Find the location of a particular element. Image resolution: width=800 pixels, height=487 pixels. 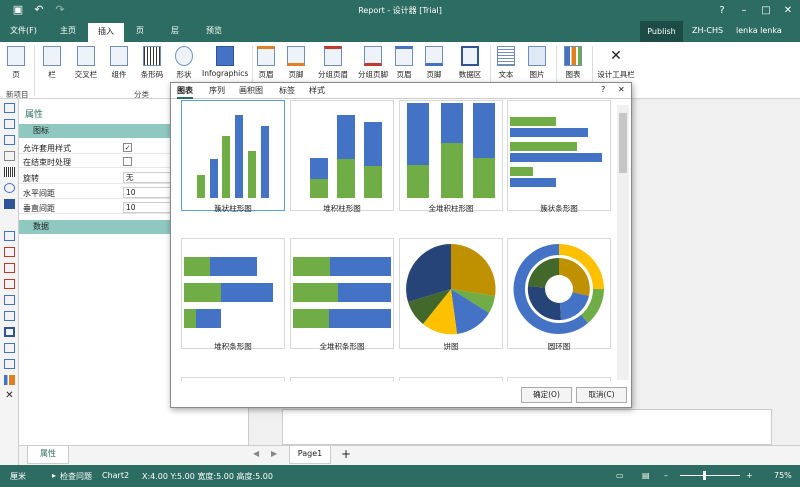

toolbox-infographics-icon is located at coordinates (9, 204).